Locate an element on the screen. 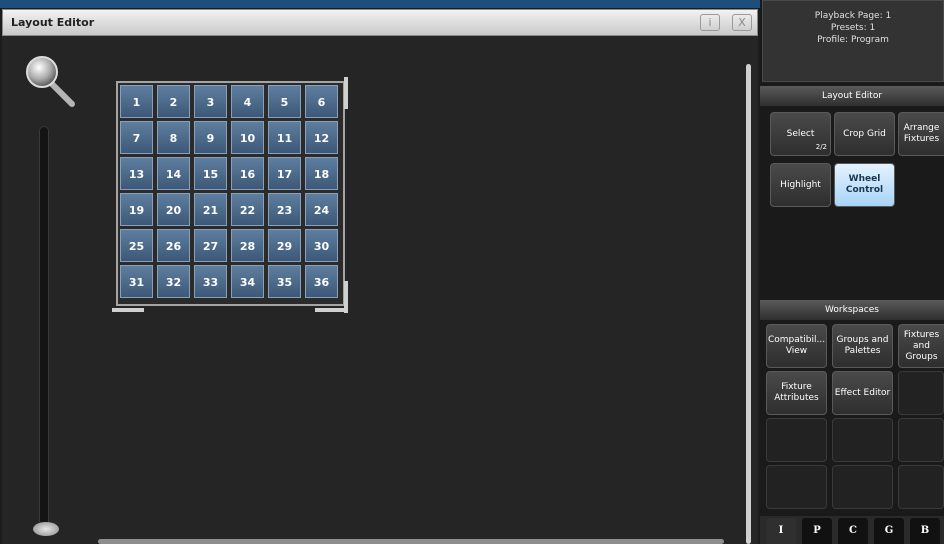 The height and width of the screenshot is (544, 944). fixture-cell: 30 is located at coordinates (321, 245).